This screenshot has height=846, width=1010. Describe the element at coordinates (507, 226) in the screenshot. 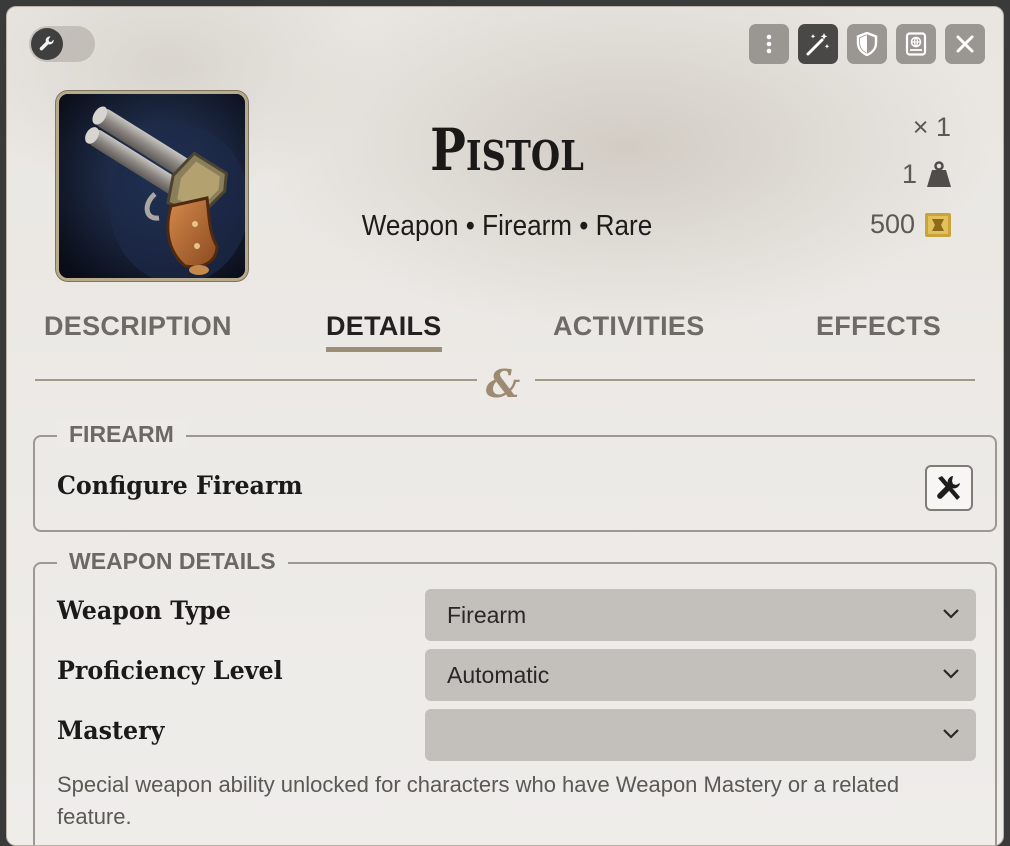

I see `item-subtitle: Weapon • Firearm • Rare` at that location.